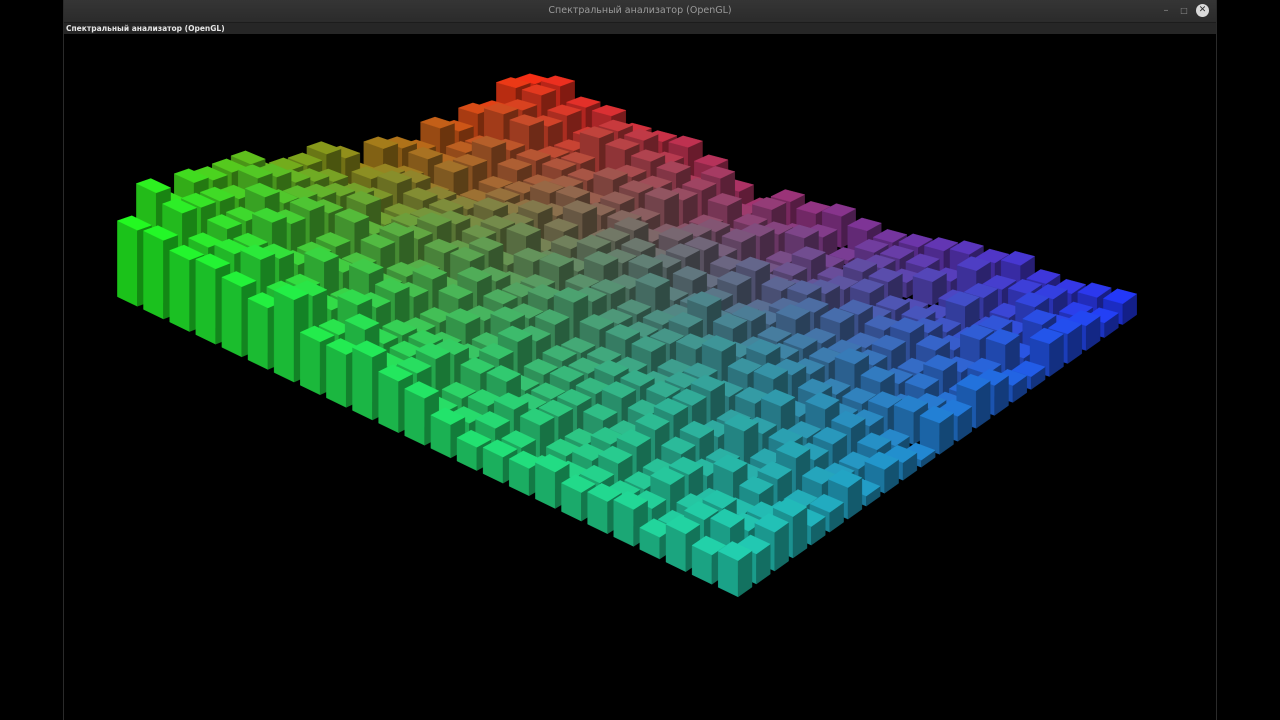  I want to click on window-titlebar: Спектральный анализатор (OpenGL) – □ ✕, so click(640, 11).